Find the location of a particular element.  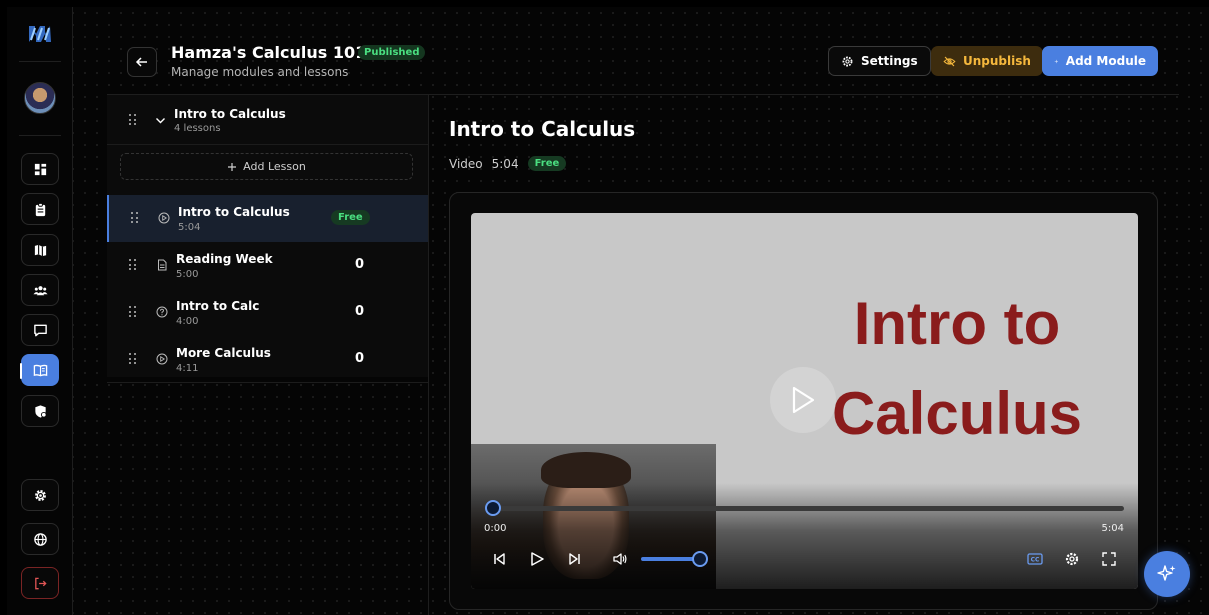

captions-icon: CC is located at coordinates (1035, 559).